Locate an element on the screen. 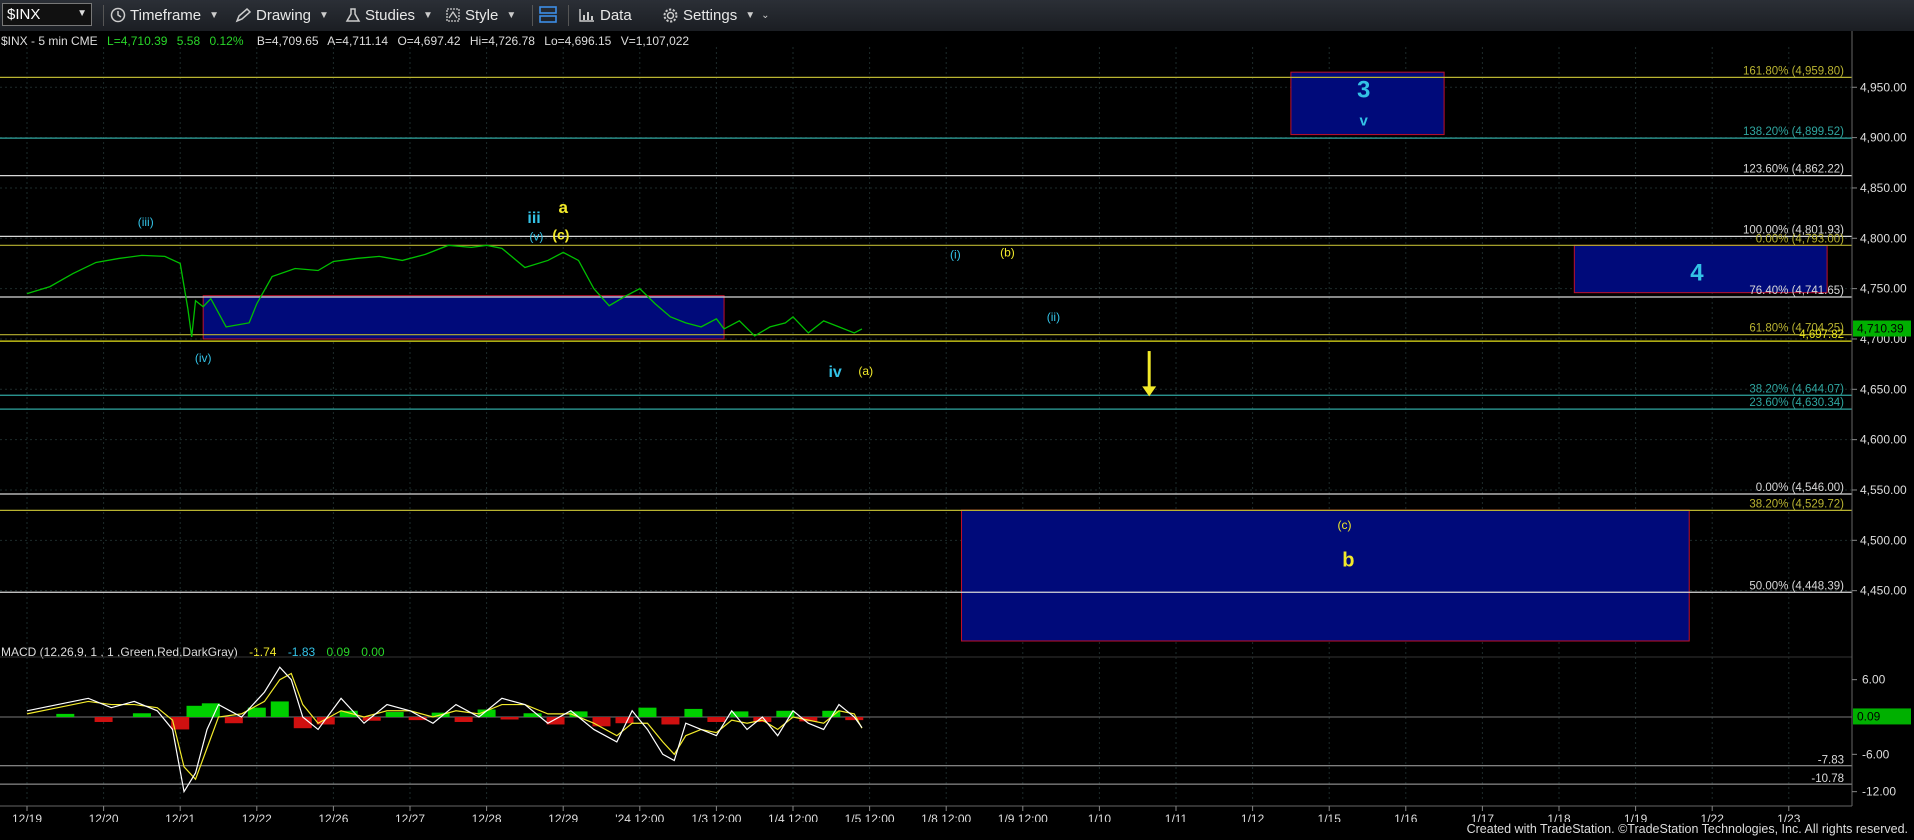 This screenshot has height=840, width=1914. fib-label: 23.60% (4,630.34) is located at coordinates (1796, 403).